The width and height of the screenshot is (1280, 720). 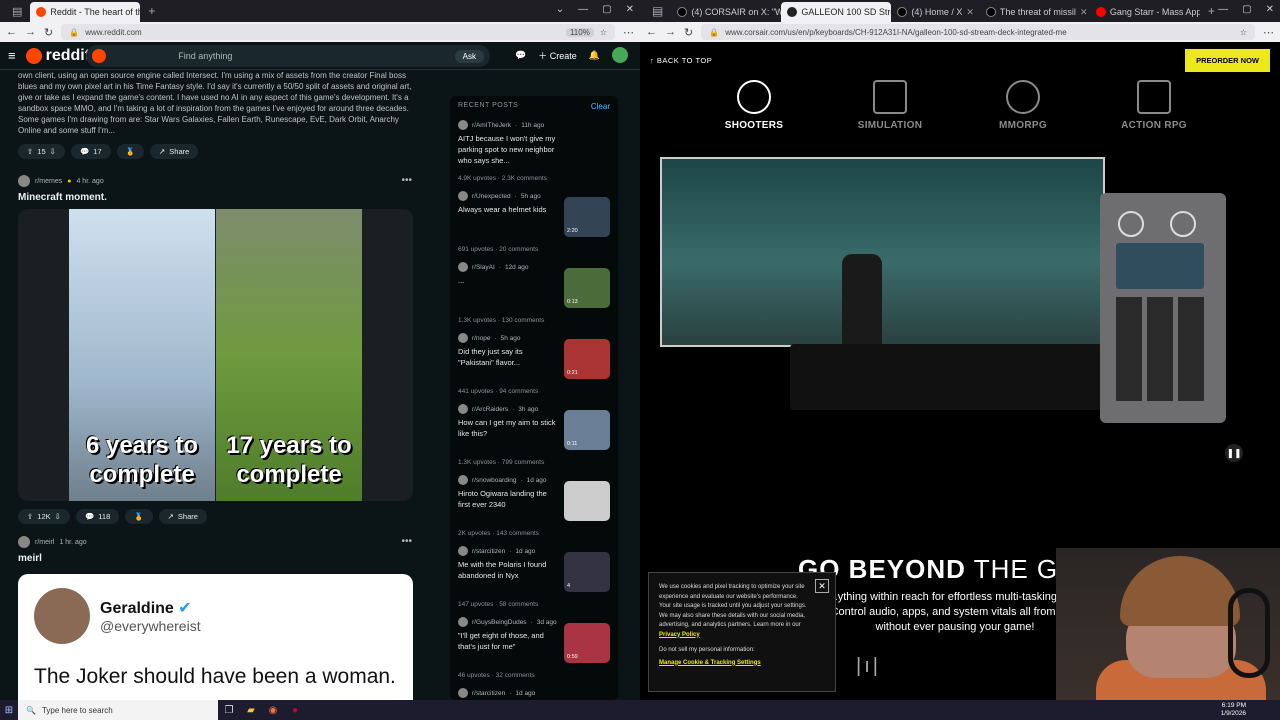 I want to click on preorder-button: PREORDER NOW, so click(x=1227, y=60).